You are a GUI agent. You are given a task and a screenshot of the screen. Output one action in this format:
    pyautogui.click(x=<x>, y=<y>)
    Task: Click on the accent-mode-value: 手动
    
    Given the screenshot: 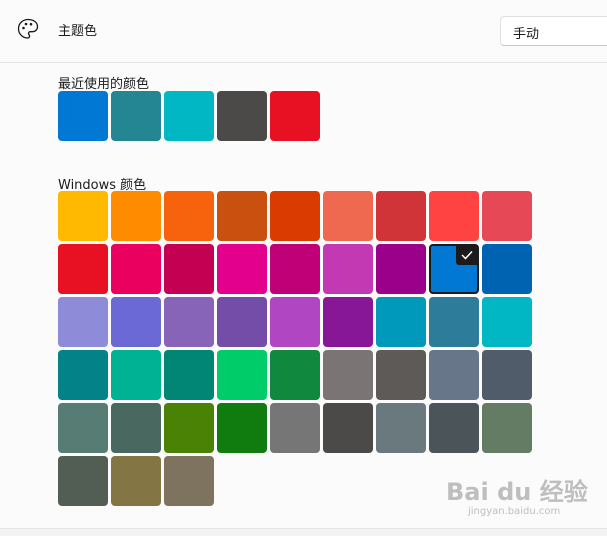 What is the action you would take?
    pyautogui.click(x=526, y=34)
    